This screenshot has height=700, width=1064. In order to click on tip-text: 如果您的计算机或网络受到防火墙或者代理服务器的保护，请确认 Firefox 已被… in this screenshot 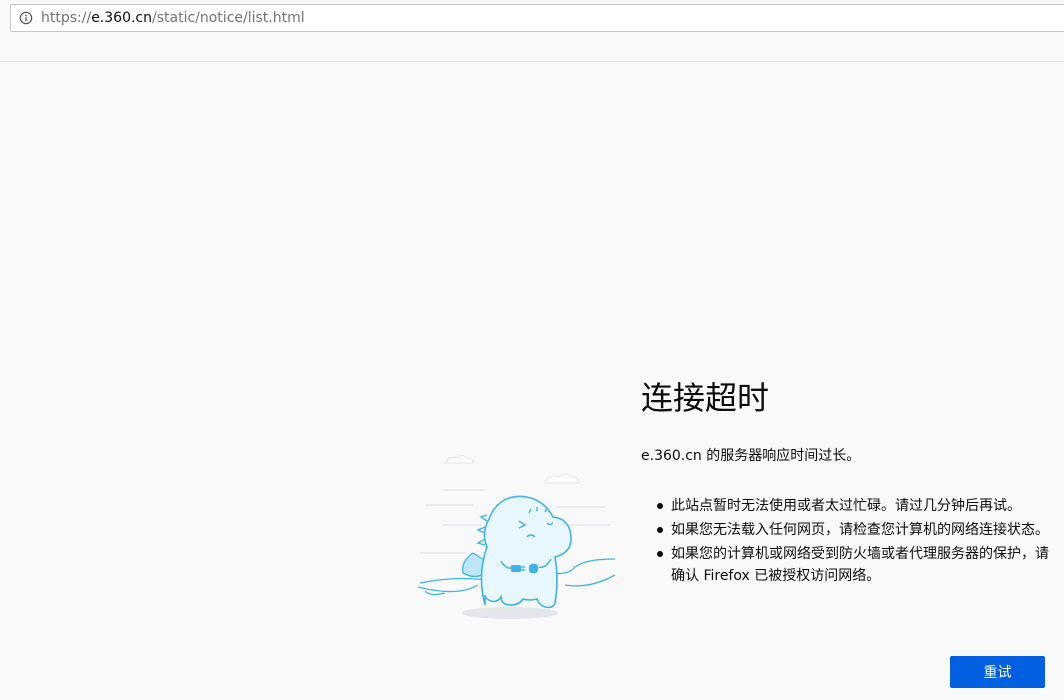, I will do `click(860, 565)`.